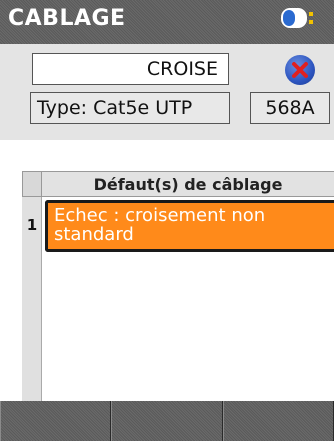  I want to click on softkey-bar, so click(167, 421).